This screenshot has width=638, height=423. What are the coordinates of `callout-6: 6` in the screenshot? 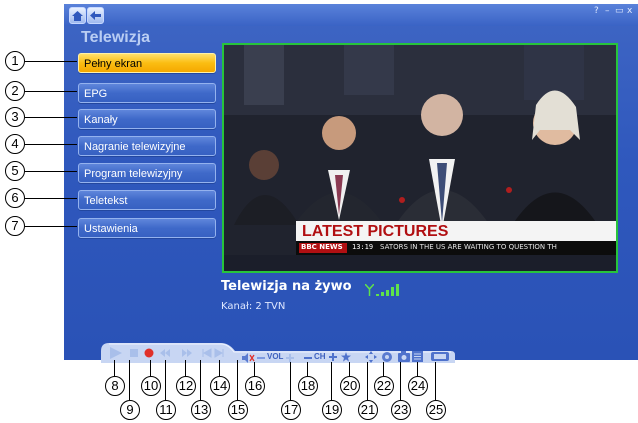 It's located at (15, 198).